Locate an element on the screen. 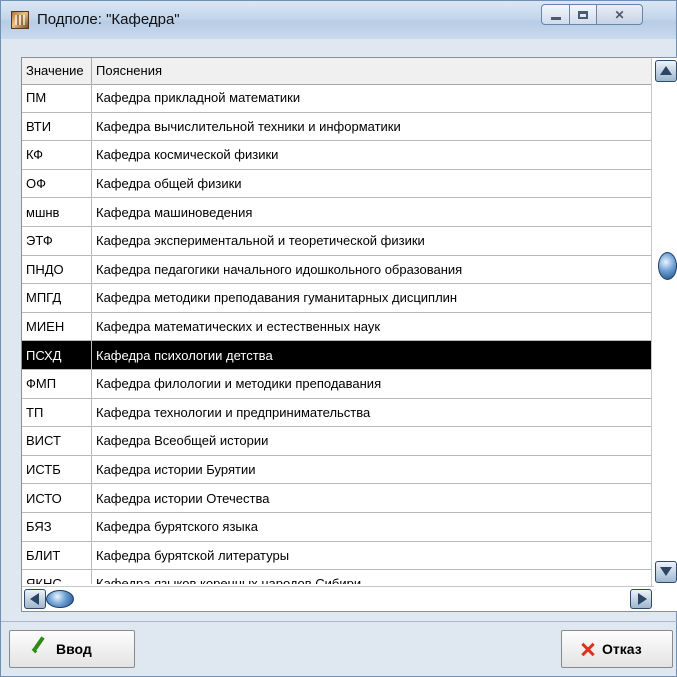 This screenshot has height=677, width=677. scroll-up-button is located at coordinates (666, 71).